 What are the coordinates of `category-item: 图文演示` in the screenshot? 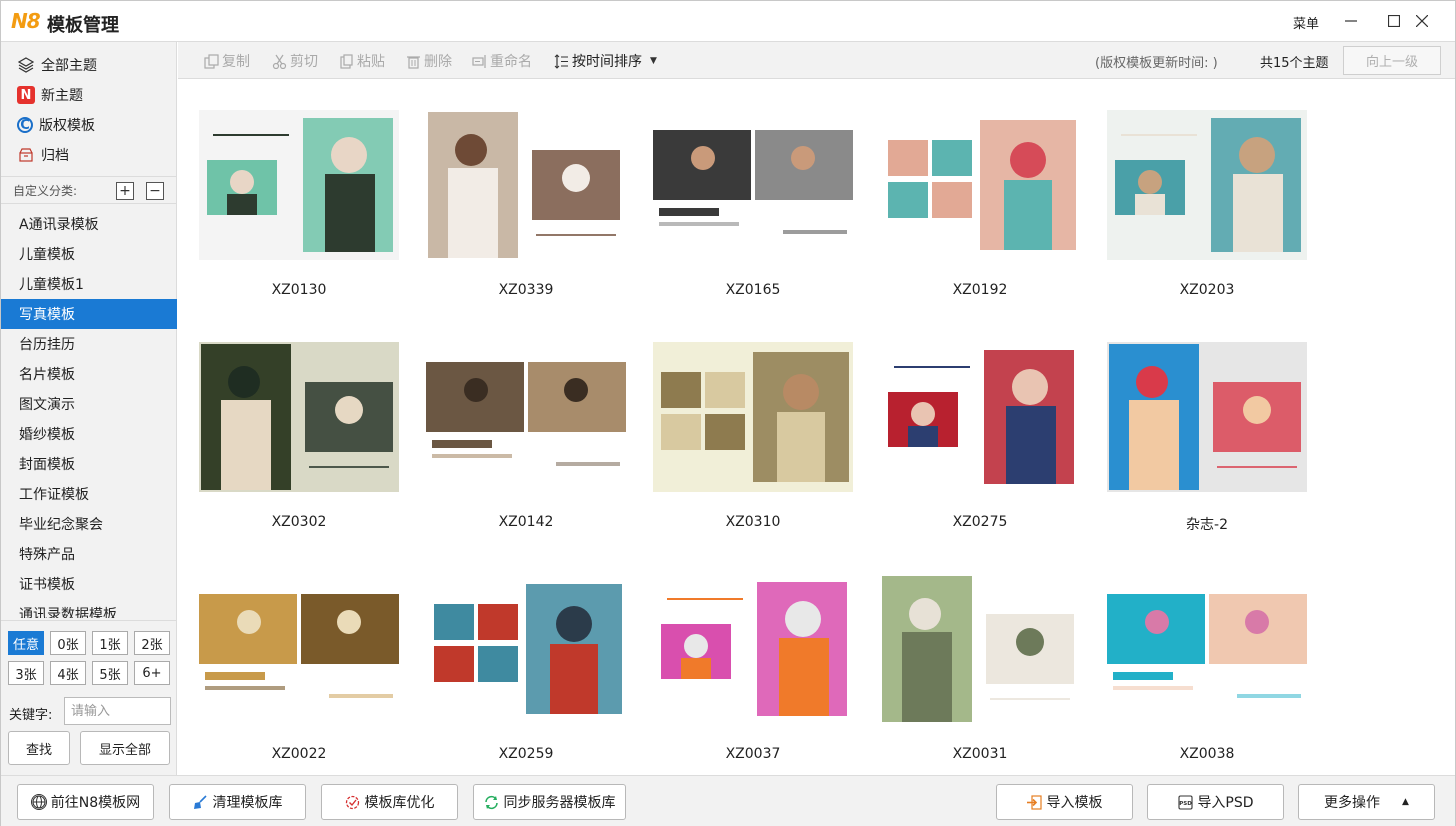 It's located at (89, 404).